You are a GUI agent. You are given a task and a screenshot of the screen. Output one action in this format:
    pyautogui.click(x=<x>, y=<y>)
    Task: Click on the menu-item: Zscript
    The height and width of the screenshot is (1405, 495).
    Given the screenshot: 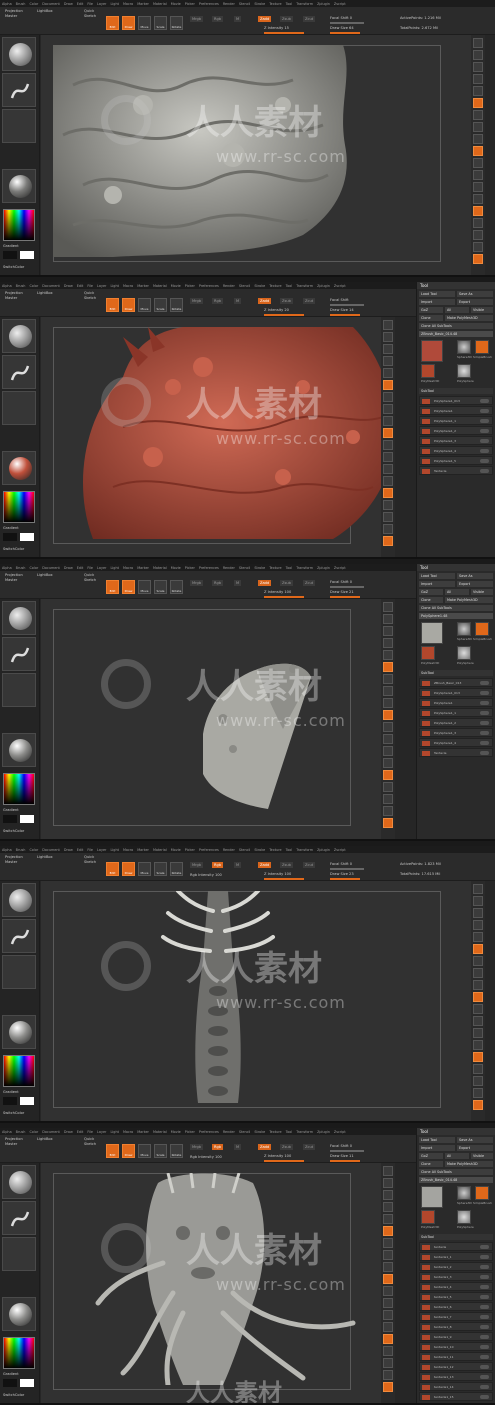 What is the action you would take?
    pyautogui.click(x=340, y=1132)
    